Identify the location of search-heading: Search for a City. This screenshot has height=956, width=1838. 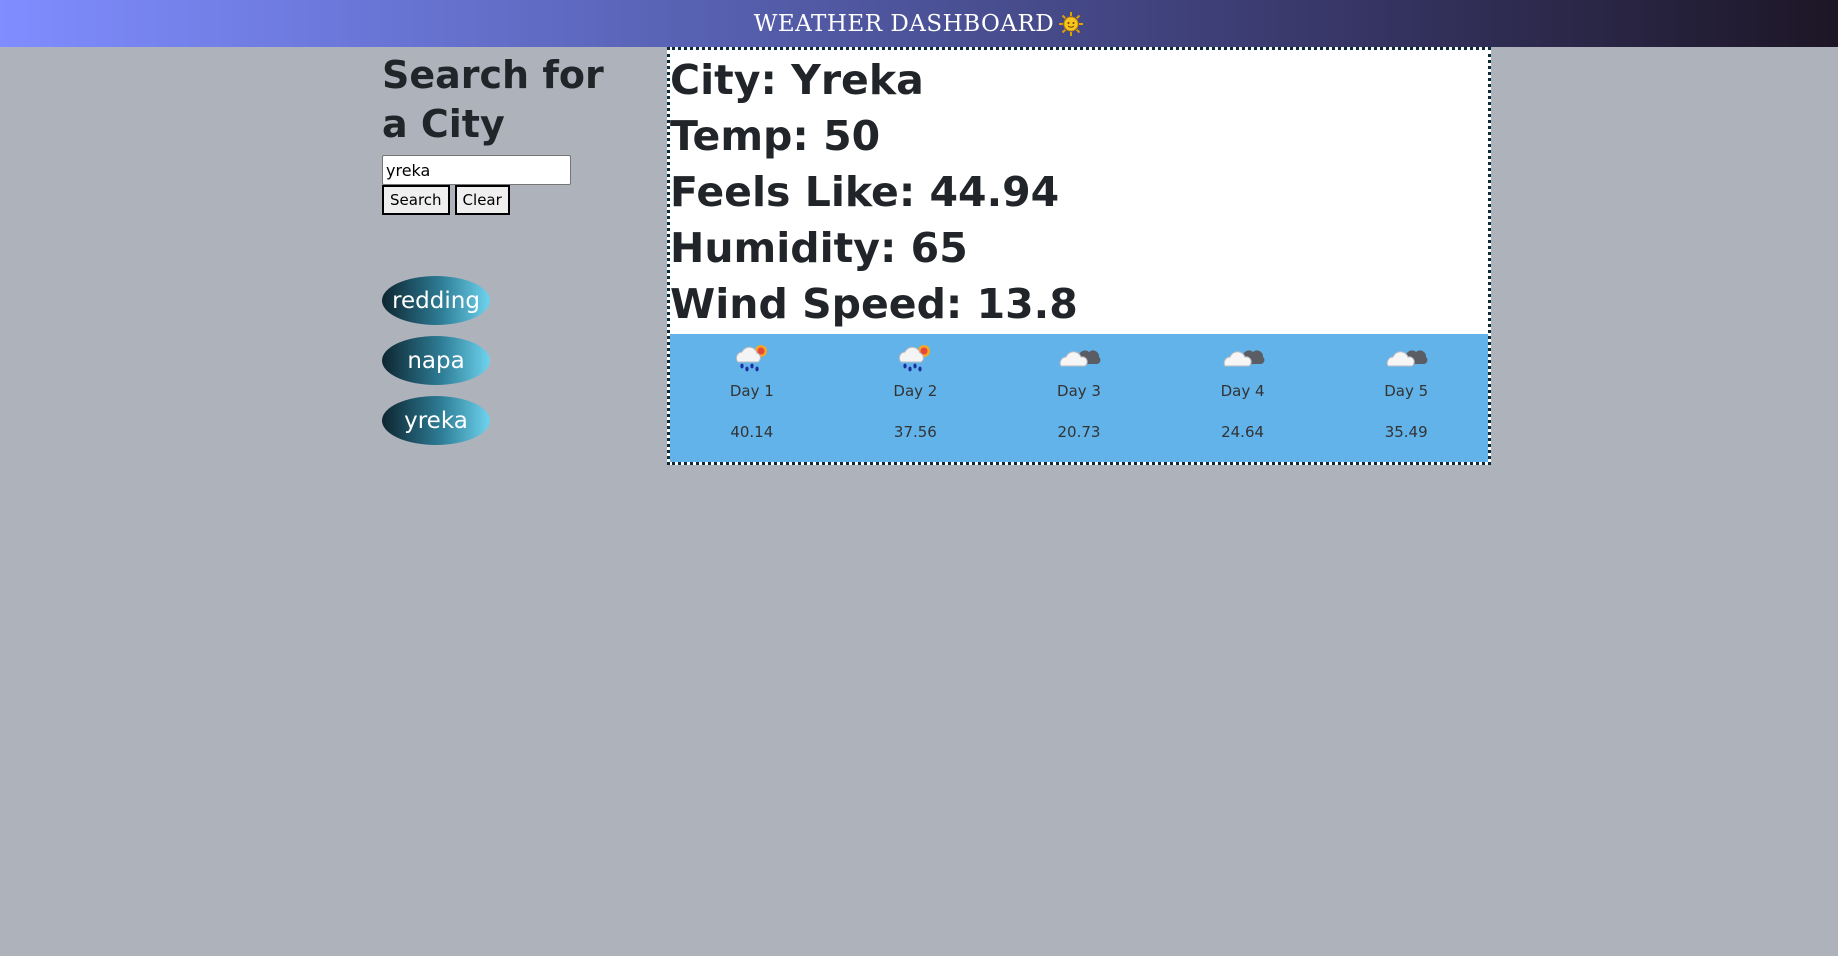
(493, 99).